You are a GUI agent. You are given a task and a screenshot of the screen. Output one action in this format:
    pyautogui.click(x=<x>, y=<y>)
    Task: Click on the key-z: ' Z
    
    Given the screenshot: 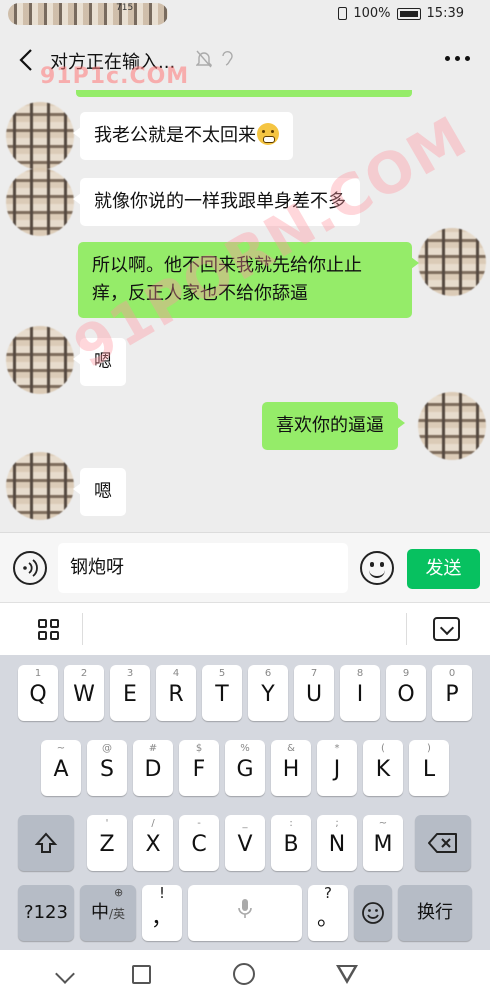 What is the action you would take?
    pyautogui.click(x=107, y=843)
    